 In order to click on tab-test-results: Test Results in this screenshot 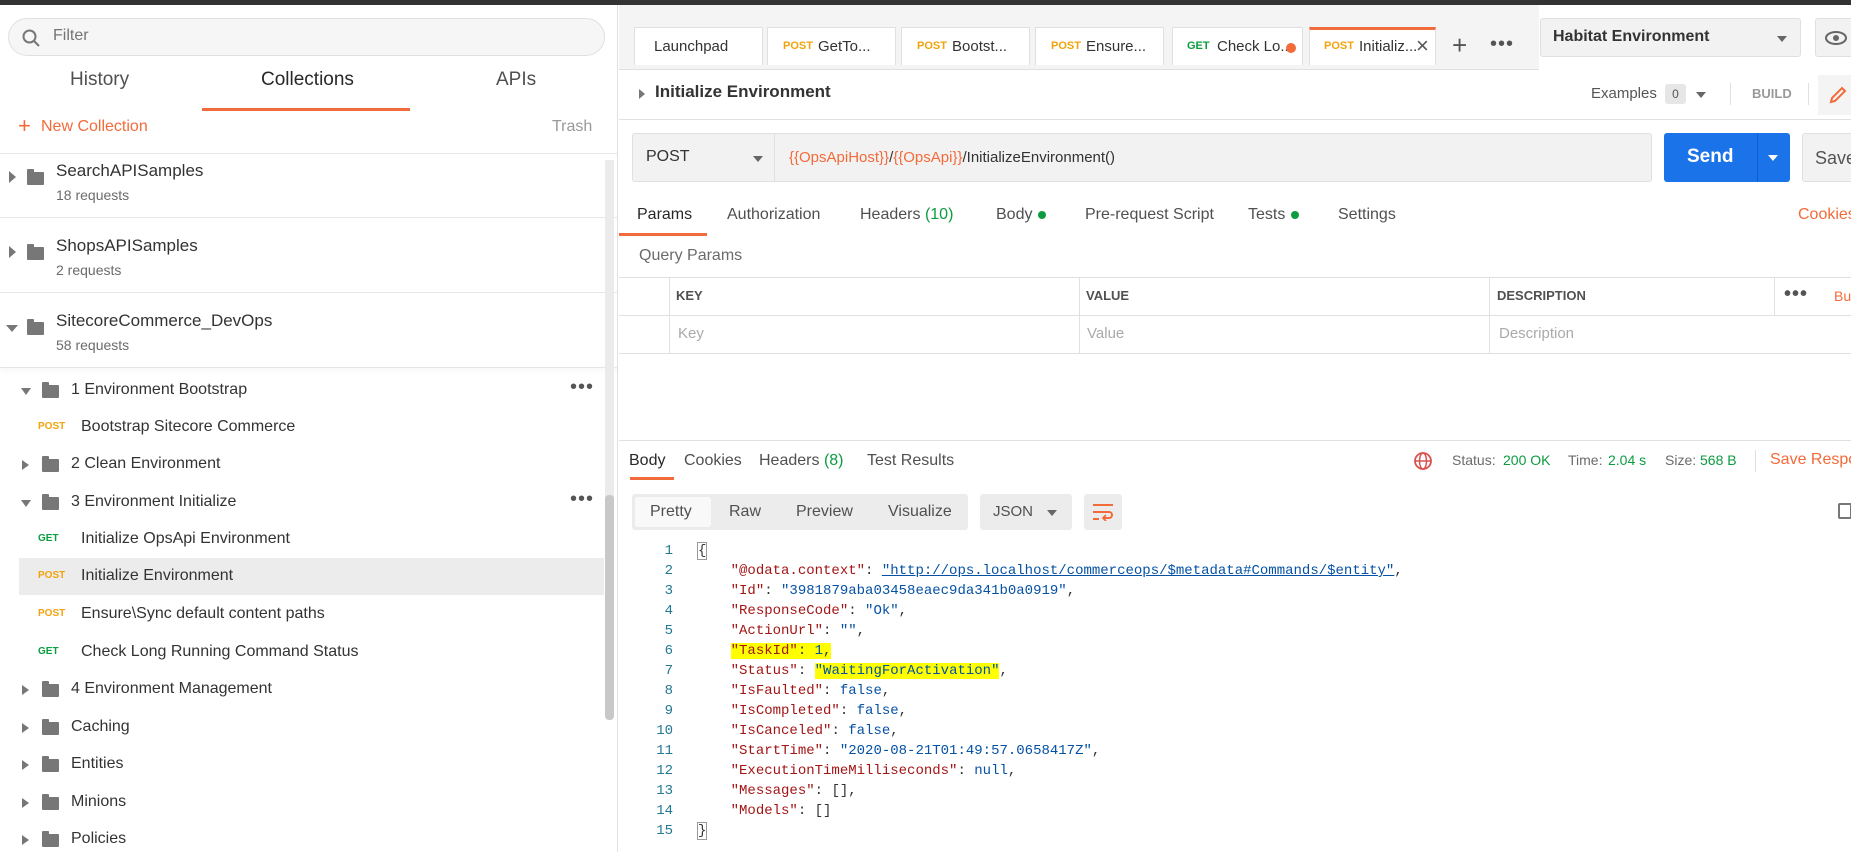, I will do `click(910, 461)`.